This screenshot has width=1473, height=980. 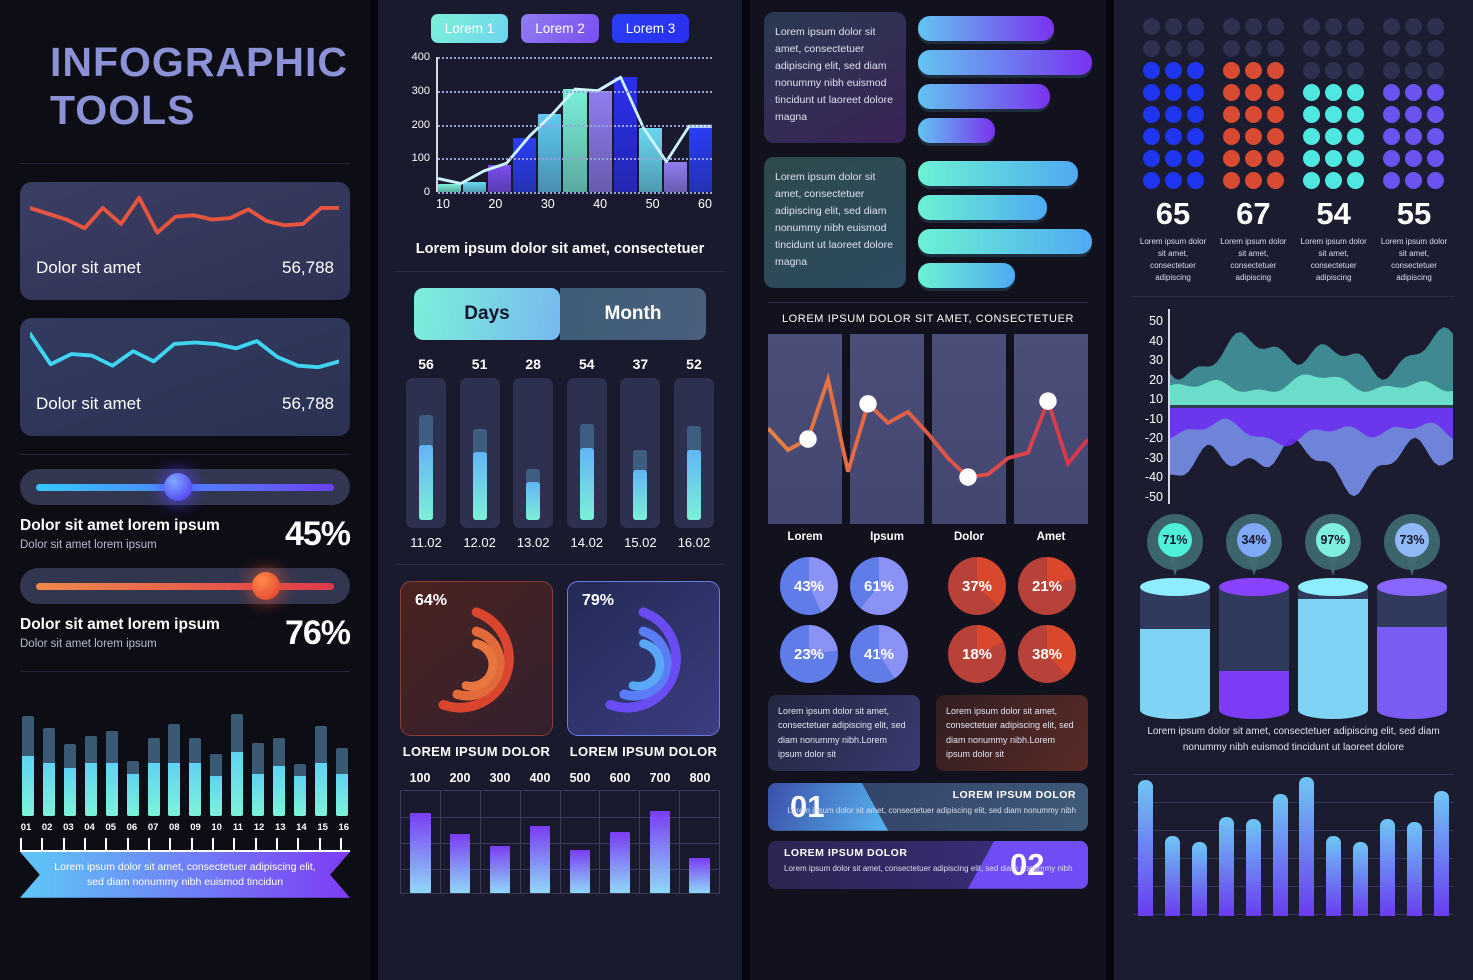 I want to click on x-tick: 10, so click(x=443, y=204).